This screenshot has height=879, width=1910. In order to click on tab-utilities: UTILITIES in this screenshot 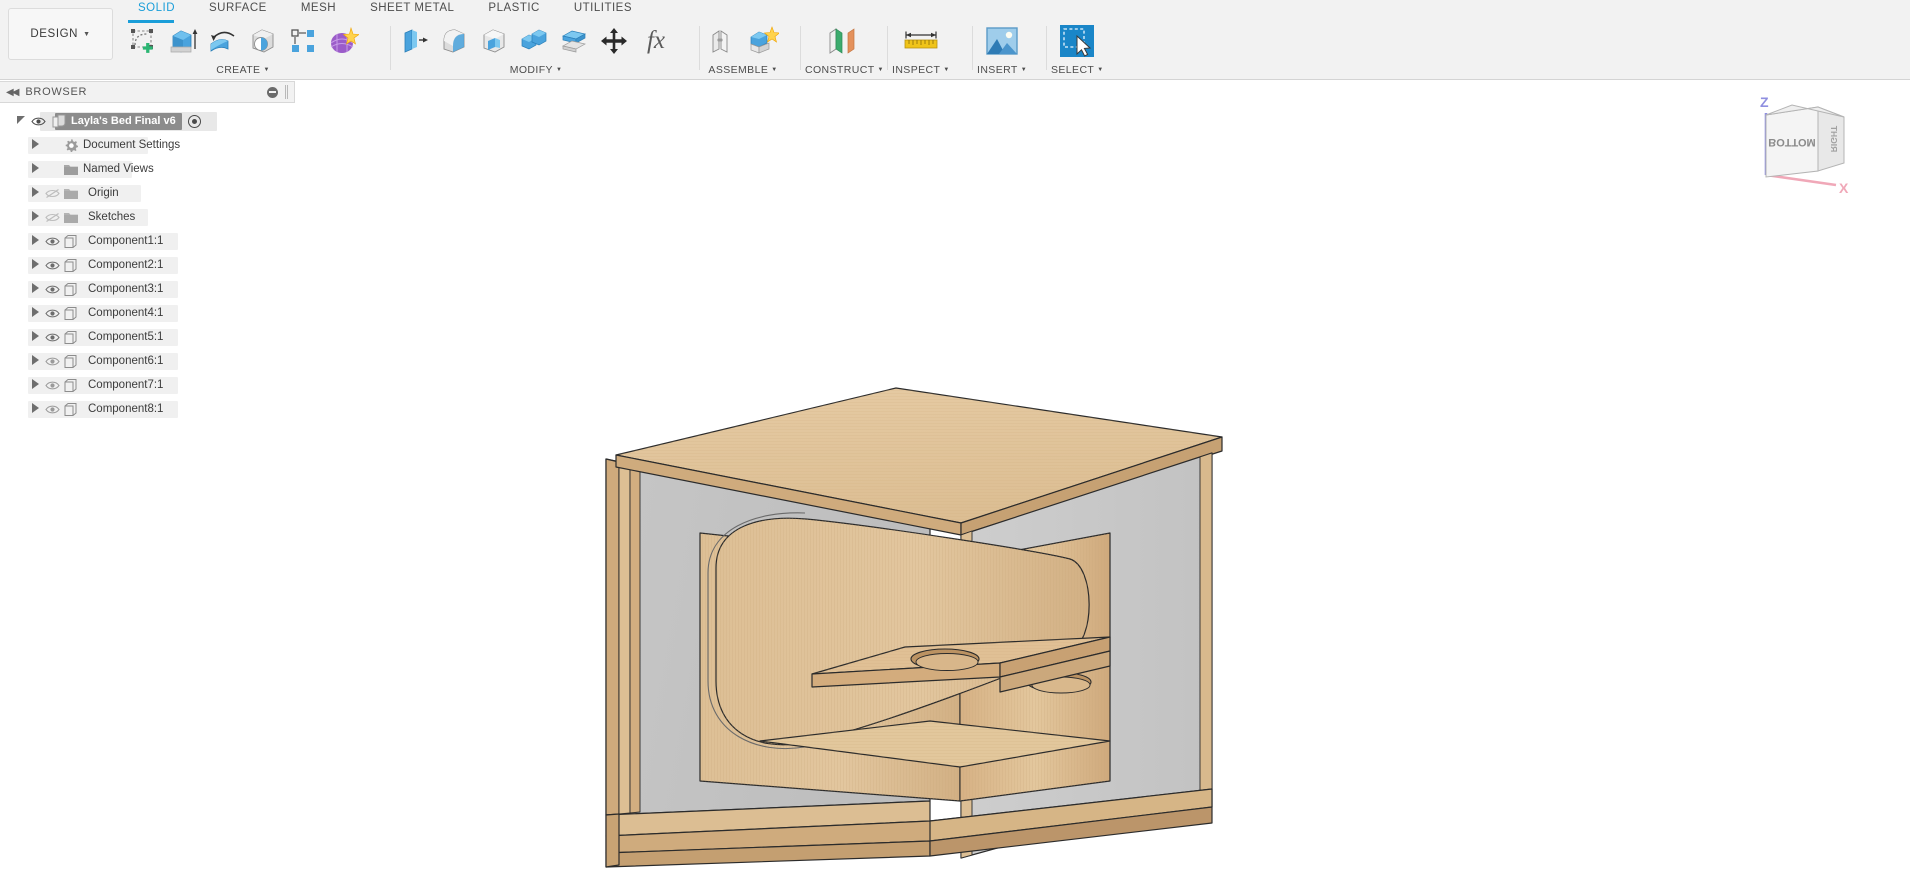, I will do `click(600, 10)`.